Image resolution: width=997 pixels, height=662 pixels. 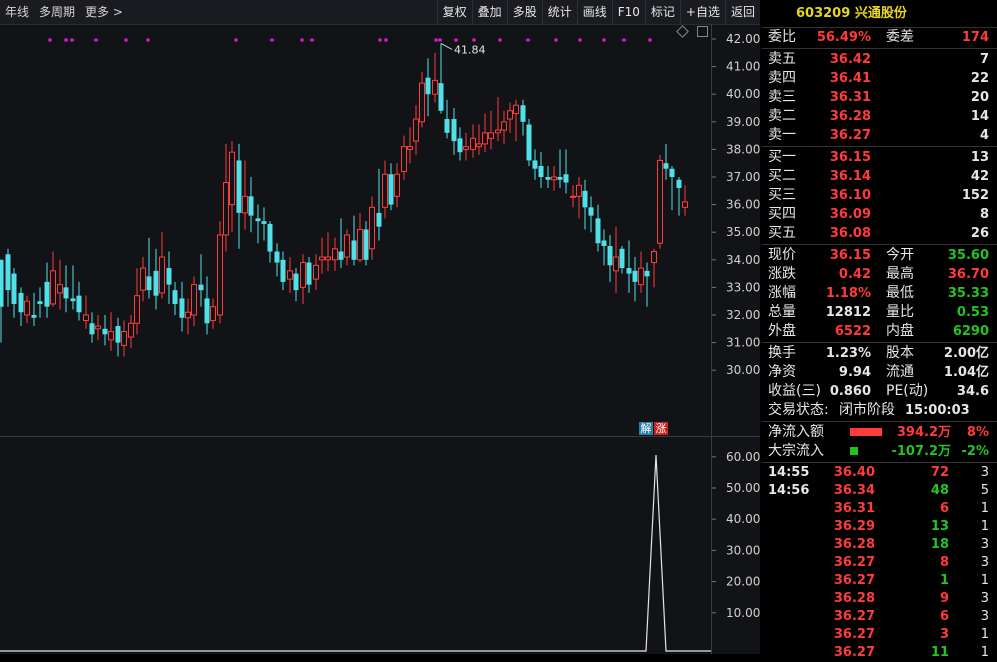 I want to click on ask-row: 卖二 36.28 14, so click(x=879, y=116).